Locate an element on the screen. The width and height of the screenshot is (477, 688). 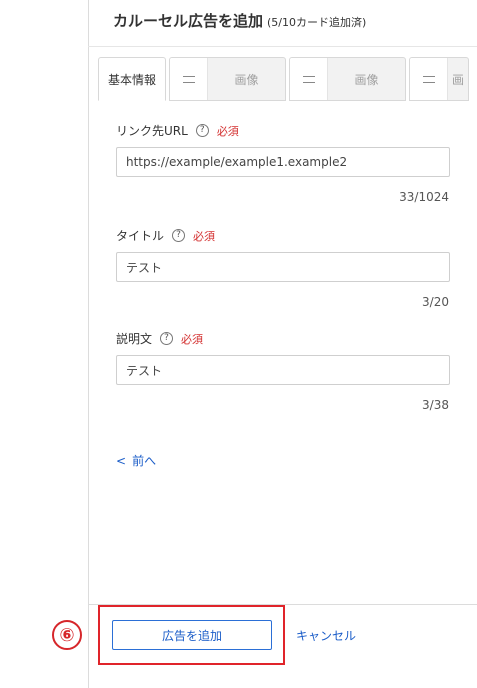
prev-link-label: 前へ is located at coordinates (144, 461).